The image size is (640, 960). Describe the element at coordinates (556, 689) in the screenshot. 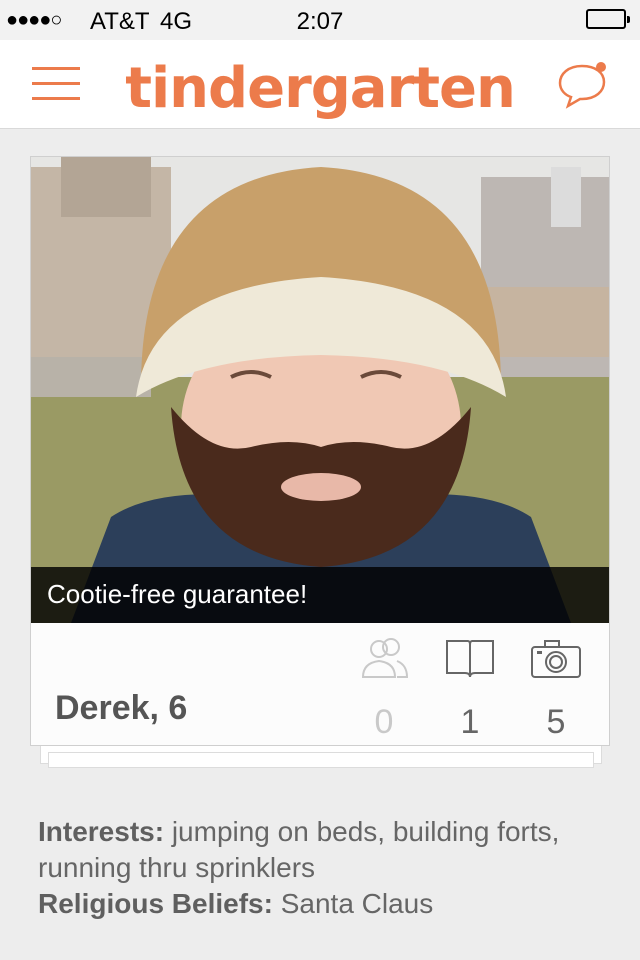

I see `photos-stat: 5` at that location.